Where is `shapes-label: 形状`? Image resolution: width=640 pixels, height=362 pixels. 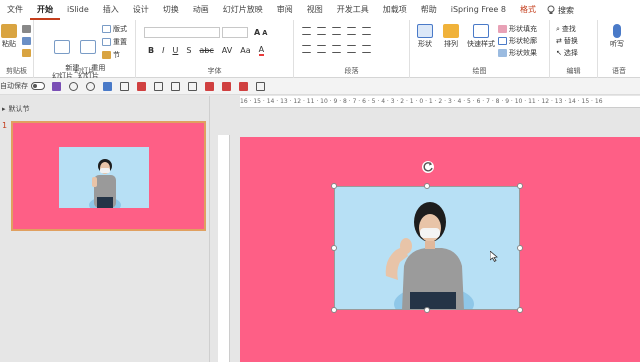
shapes-label: 形状 is located at coordinates (425, 44).